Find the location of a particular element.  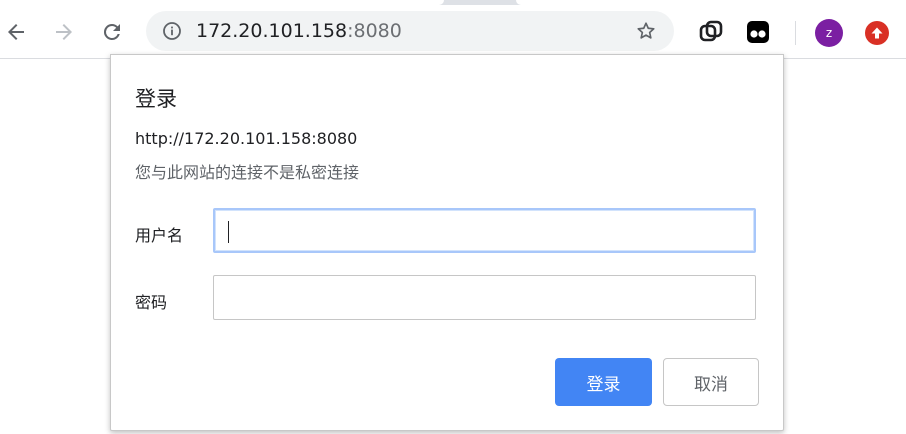

reload-button is located at coordinates (112, 32).